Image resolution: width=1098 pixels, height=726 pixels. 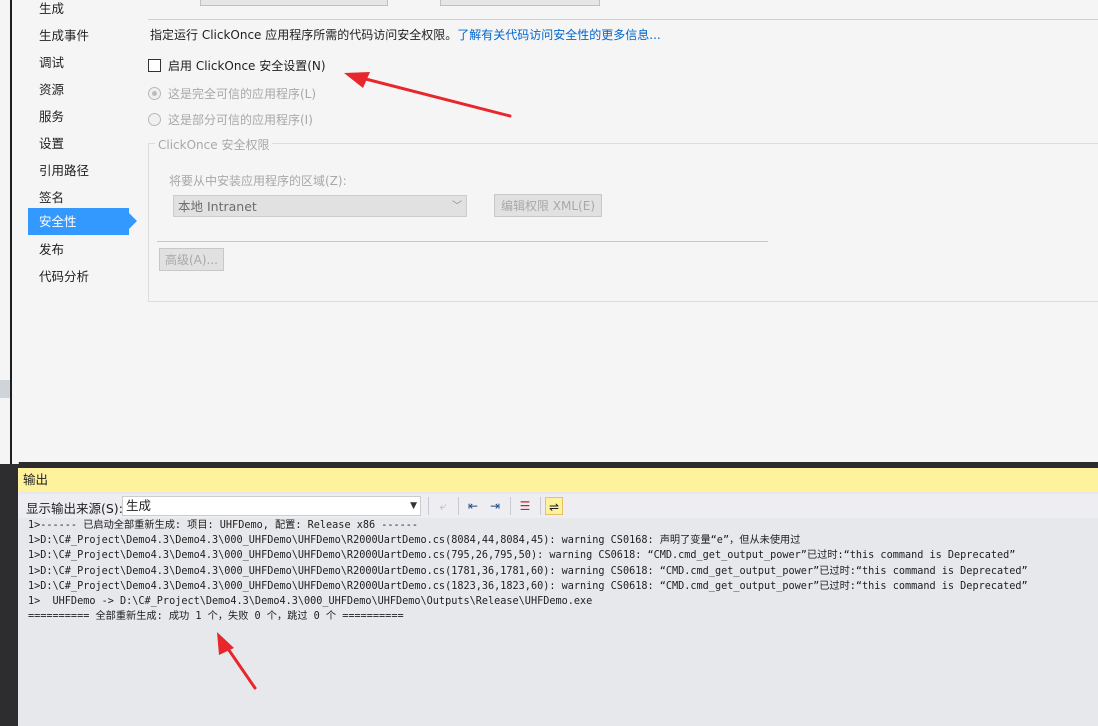 I want to click on align-down-icon: ⇥, so click(x=495, y=506).